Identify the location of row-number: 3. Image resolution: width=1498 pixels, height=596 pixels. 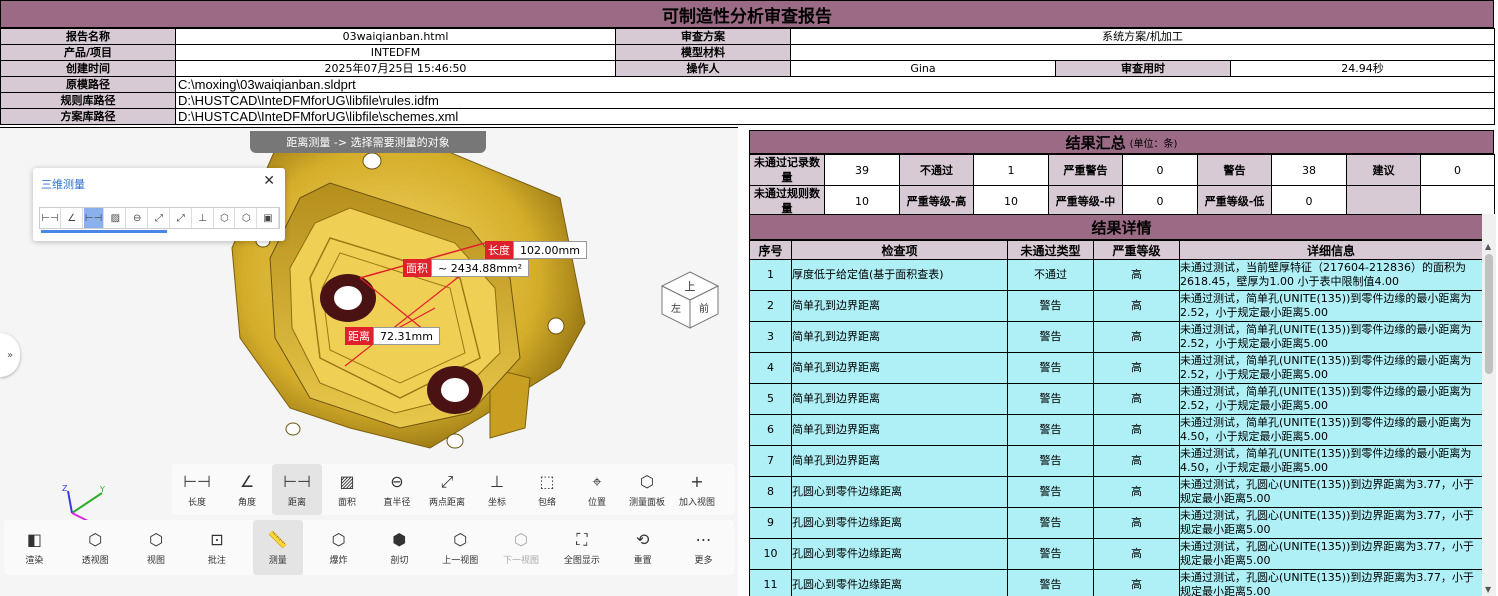
(770, 337).